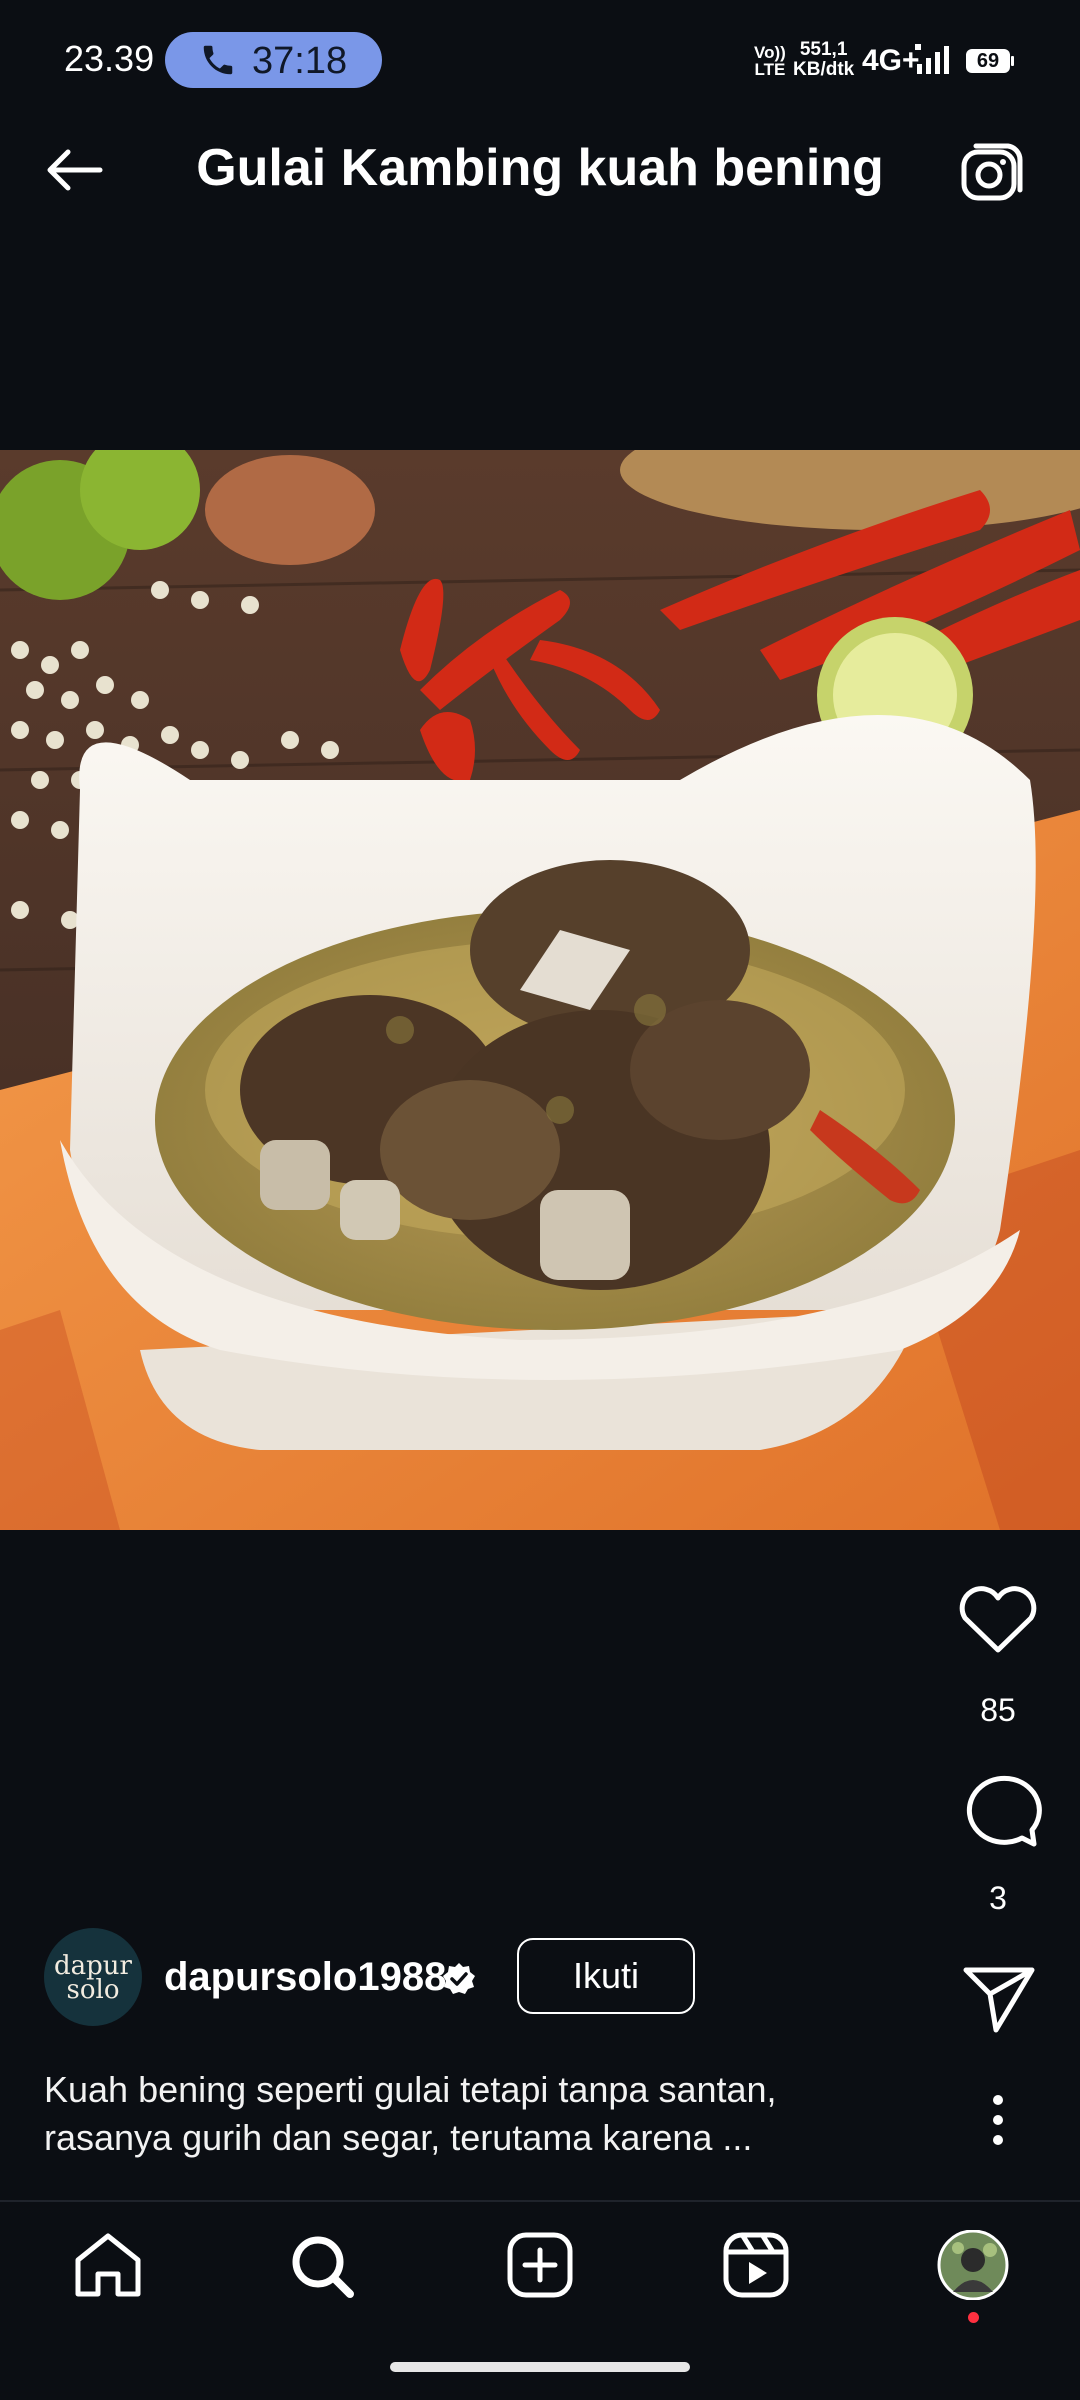 The image size is (1080, 2400). What do you see at coordinates (606, 1976) in the screenshot?
I see `follow-button: Ikuti` at bounding box center [606, 1976].